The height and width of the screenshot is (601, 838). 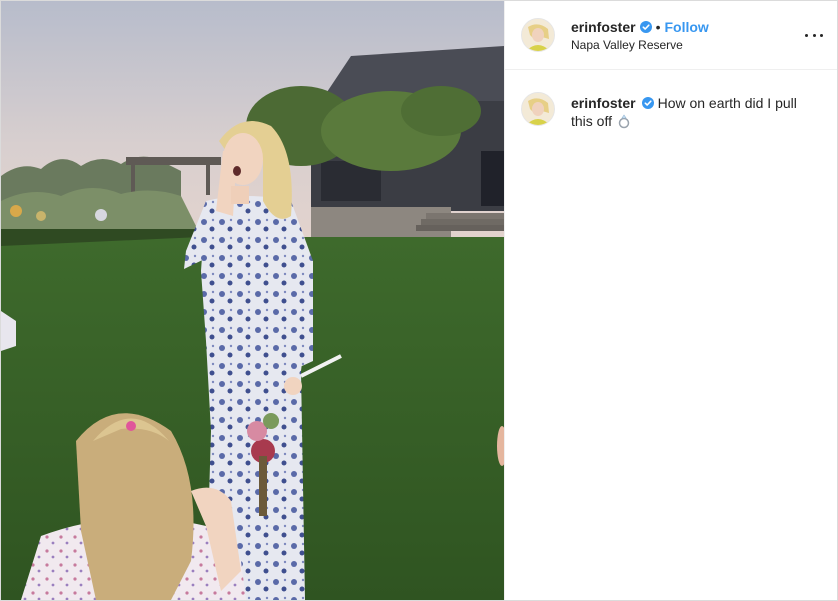 I want to click on comment-username-link: erinfoster, so click(x=603, y=103).